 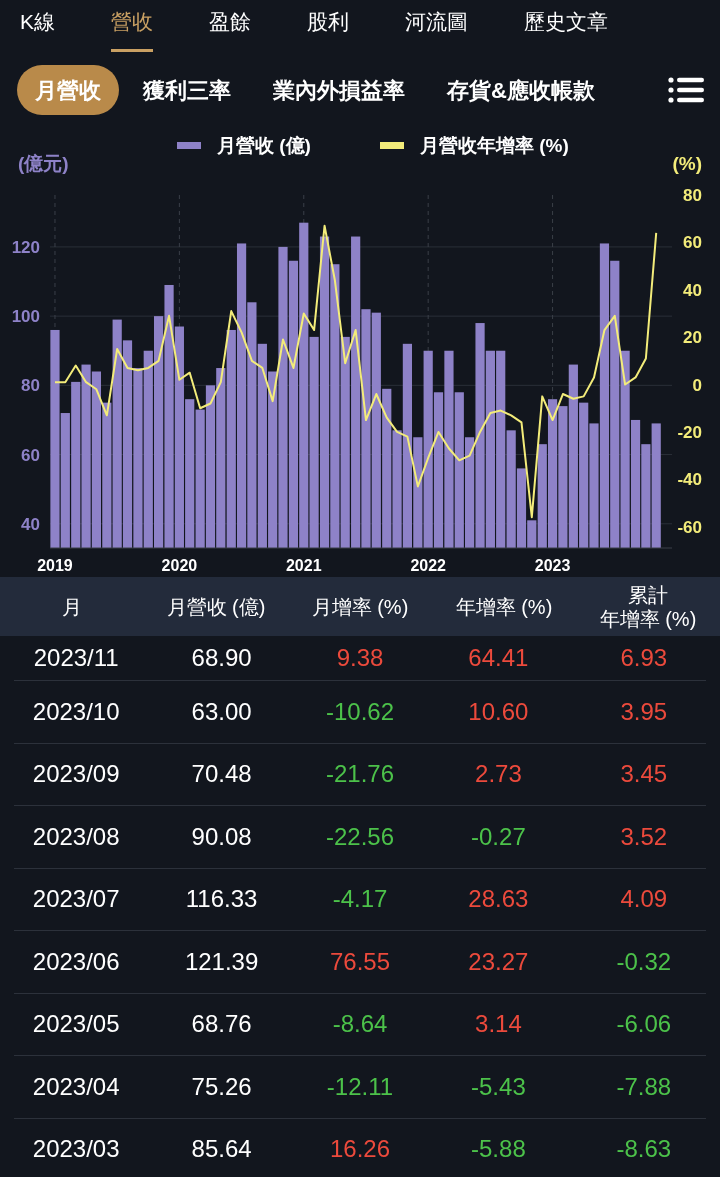 What do you see at coordinates (216, 606) in the screenshot?
I see `column-header: 月營收 (億)` at bounding box center [216, 606].